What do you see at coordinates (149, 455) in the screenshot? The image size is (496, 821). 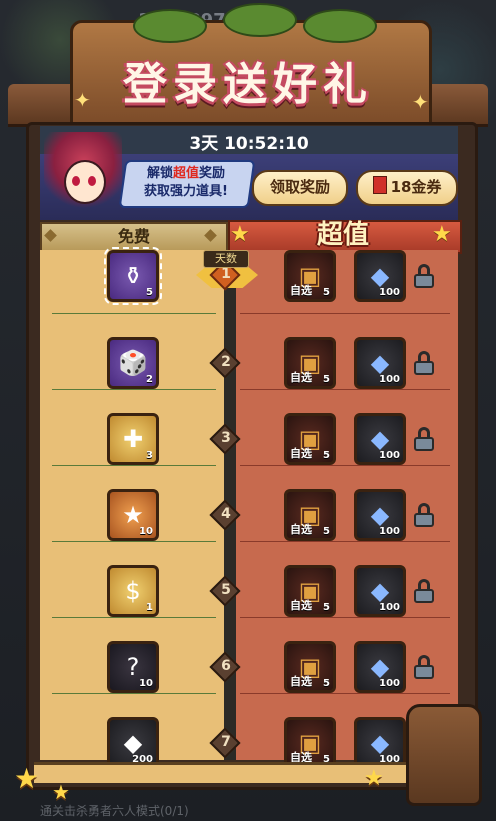 I see `free-reward-qty: 3` at bounding box center [149, 455].